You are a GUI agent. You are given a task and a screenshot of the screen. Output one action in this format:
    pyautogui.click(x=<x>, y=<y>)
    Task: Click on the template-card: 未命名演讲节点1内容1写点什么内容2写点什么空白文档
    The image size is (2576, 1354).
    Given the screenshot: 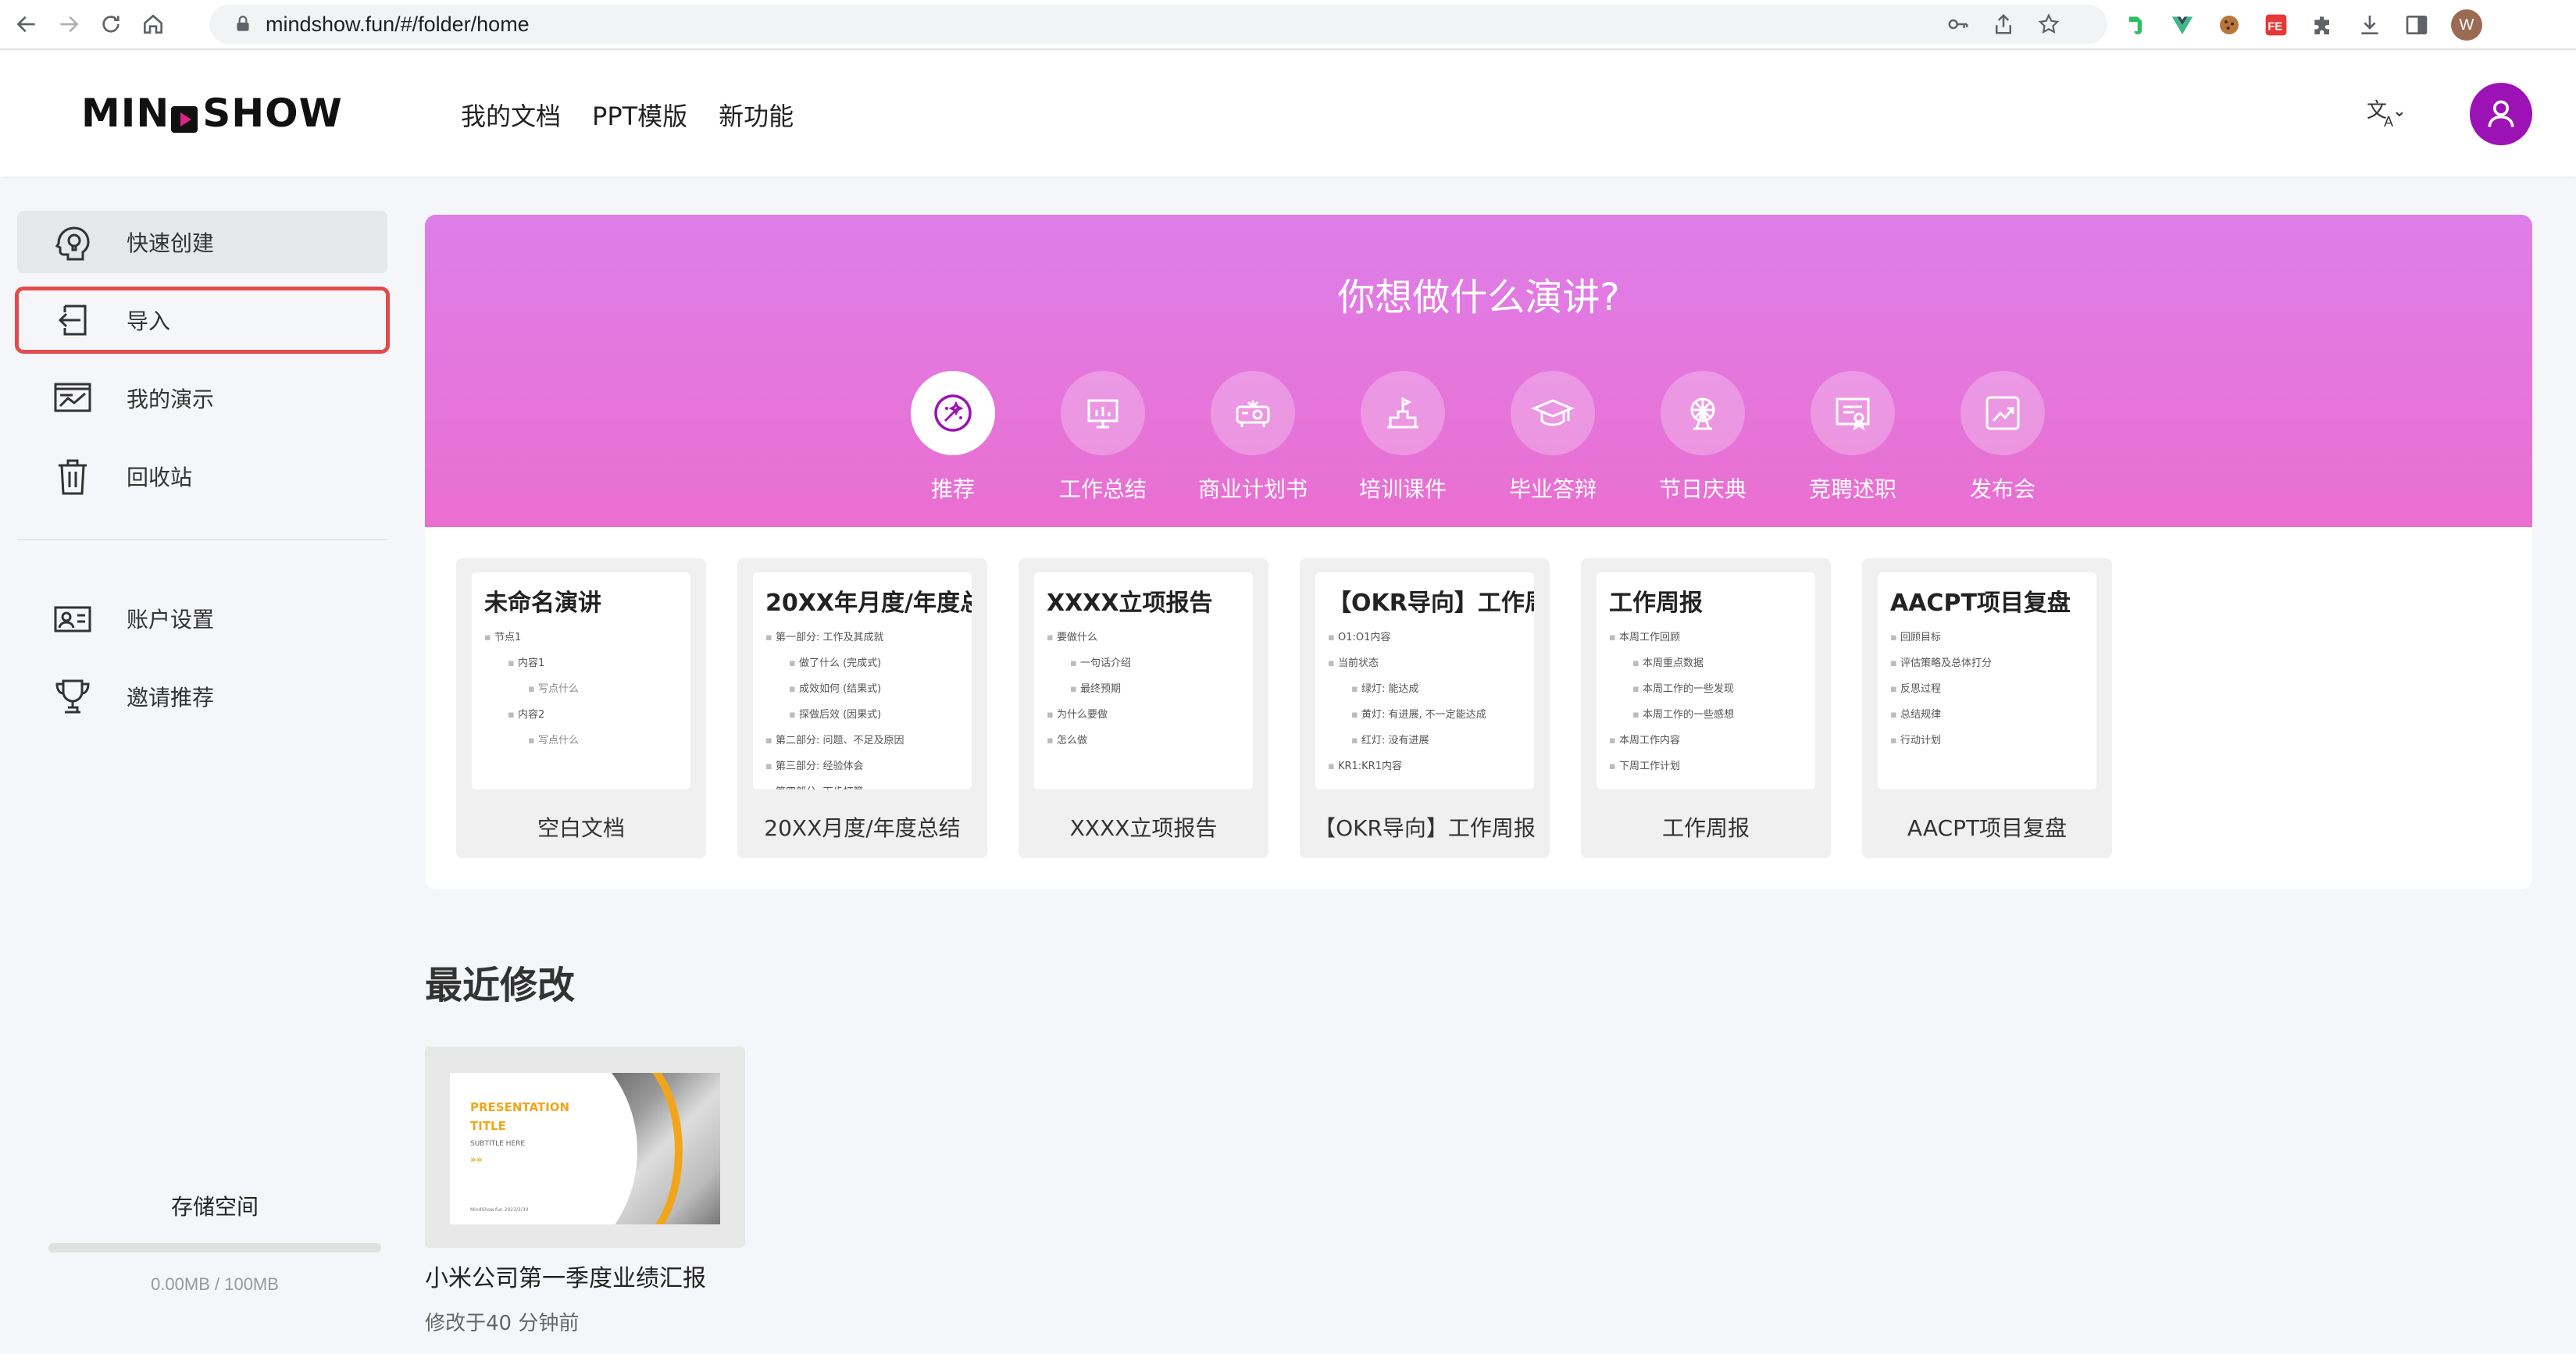 What is the action you would take?
    pyautogui.click(x=581, y=708)
    